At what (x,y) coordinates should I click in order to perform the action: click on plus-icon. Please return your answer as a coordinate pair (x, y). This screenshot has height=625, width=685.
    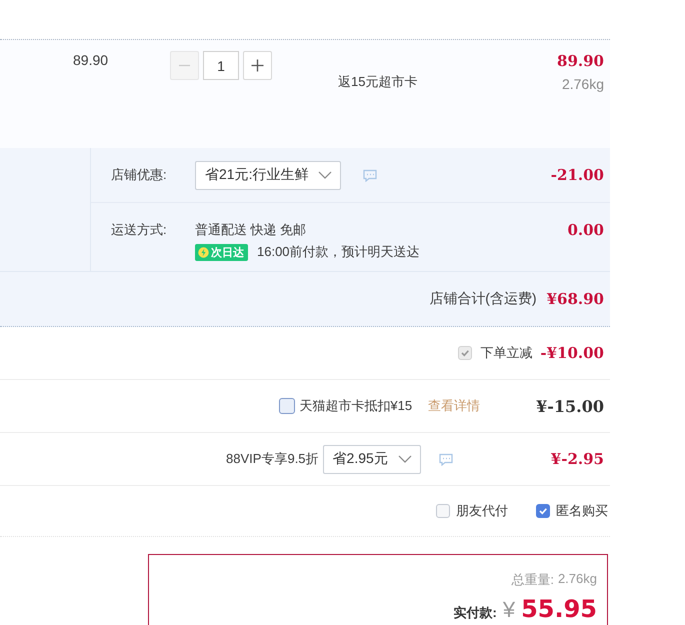
    Looking at the image, I should click on (257, 65).